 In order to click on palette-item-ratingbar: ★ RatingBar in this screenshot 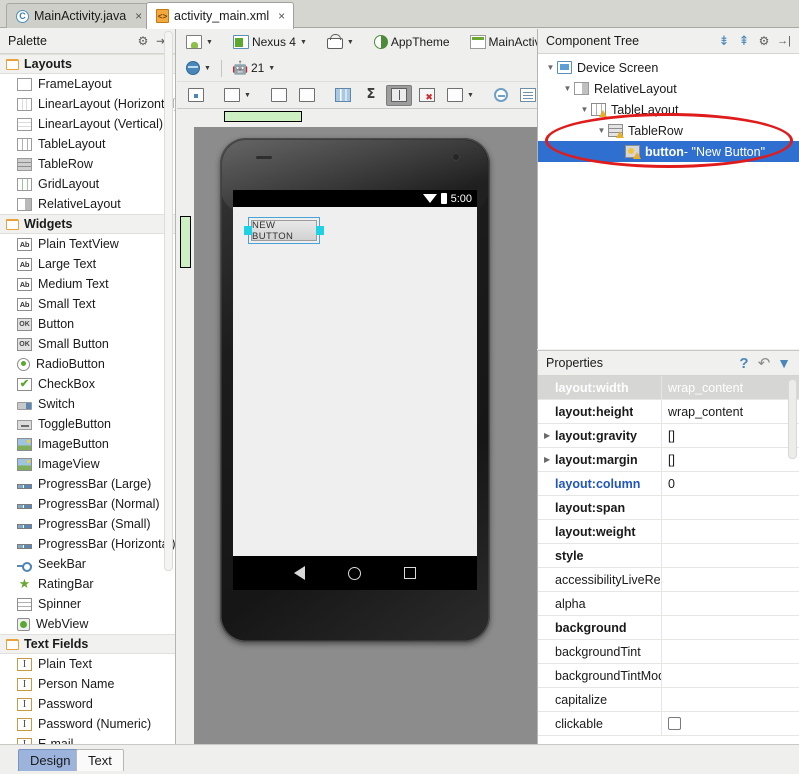, I will do `click(87, 584)`.